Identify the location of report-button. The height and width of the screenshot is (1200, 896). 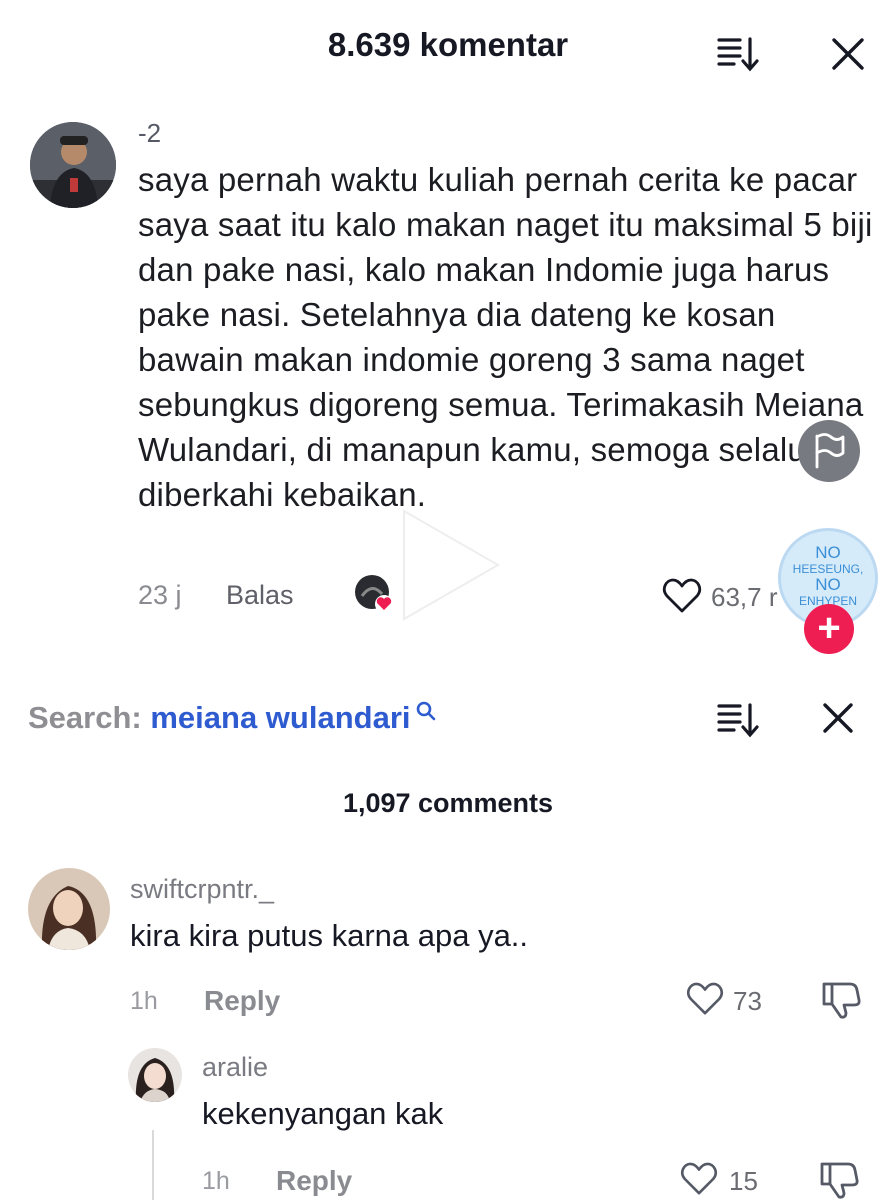
(829, 451).